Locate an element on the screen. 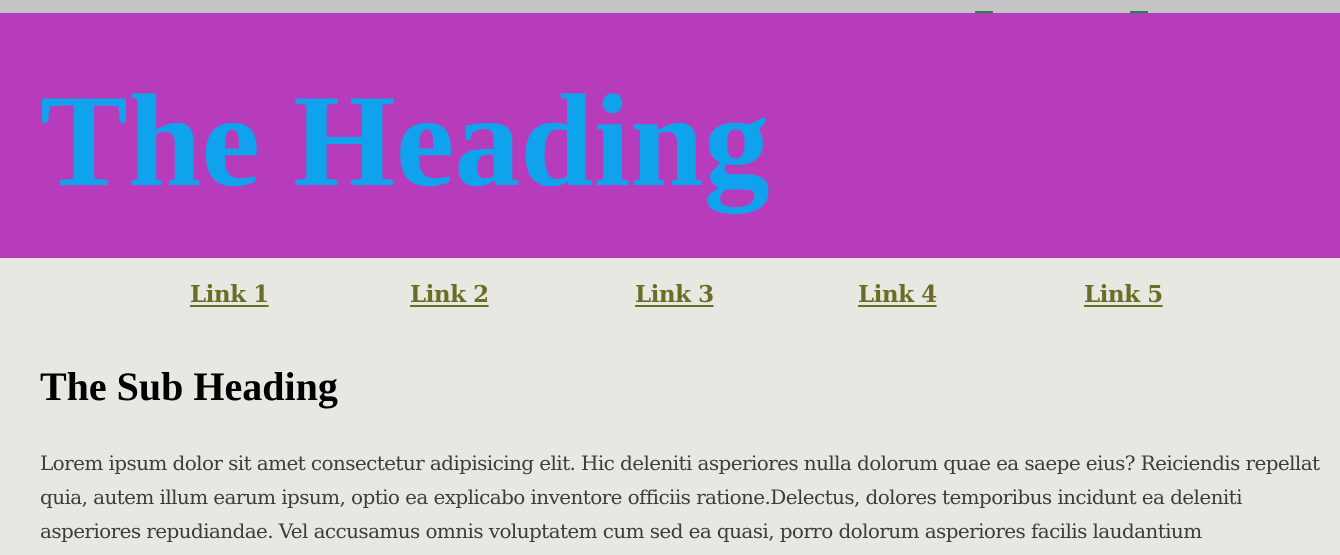  top-strip is located at coordinates (670, 6).